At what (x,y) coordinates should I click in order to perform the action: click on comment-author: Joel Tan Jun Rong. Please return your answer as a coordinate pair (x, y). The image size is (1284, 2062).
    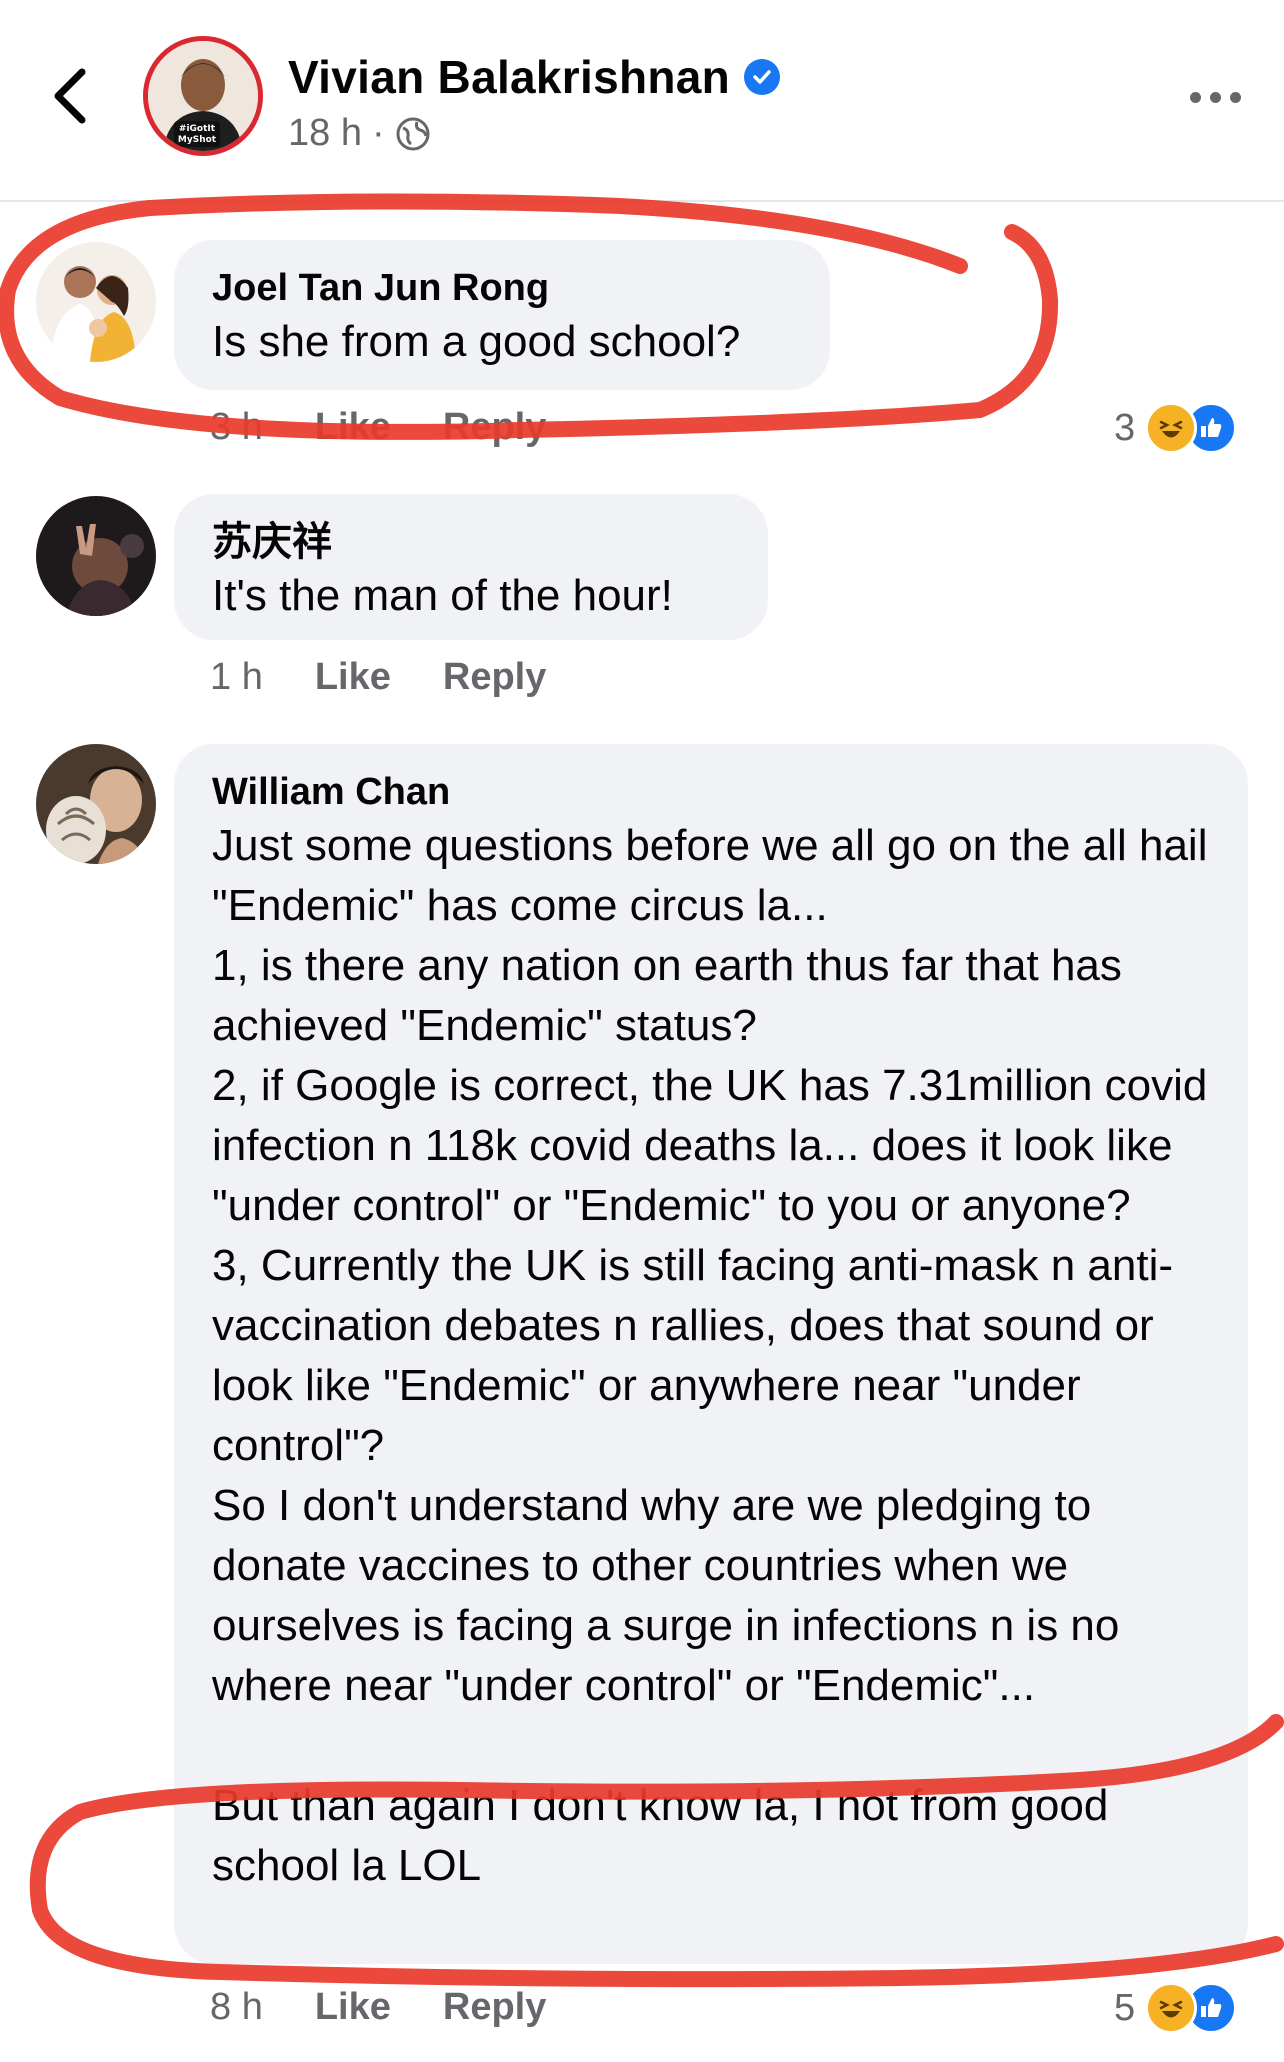
    Looking at the image, I should click on (502, 288).